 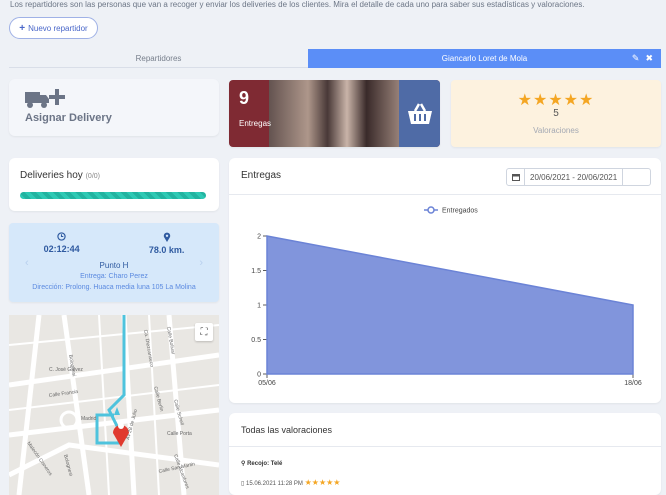 What do you see at coordinates (445, 194) in the screenshot?
I see `chart-divider` at bounding box center [445, 194].